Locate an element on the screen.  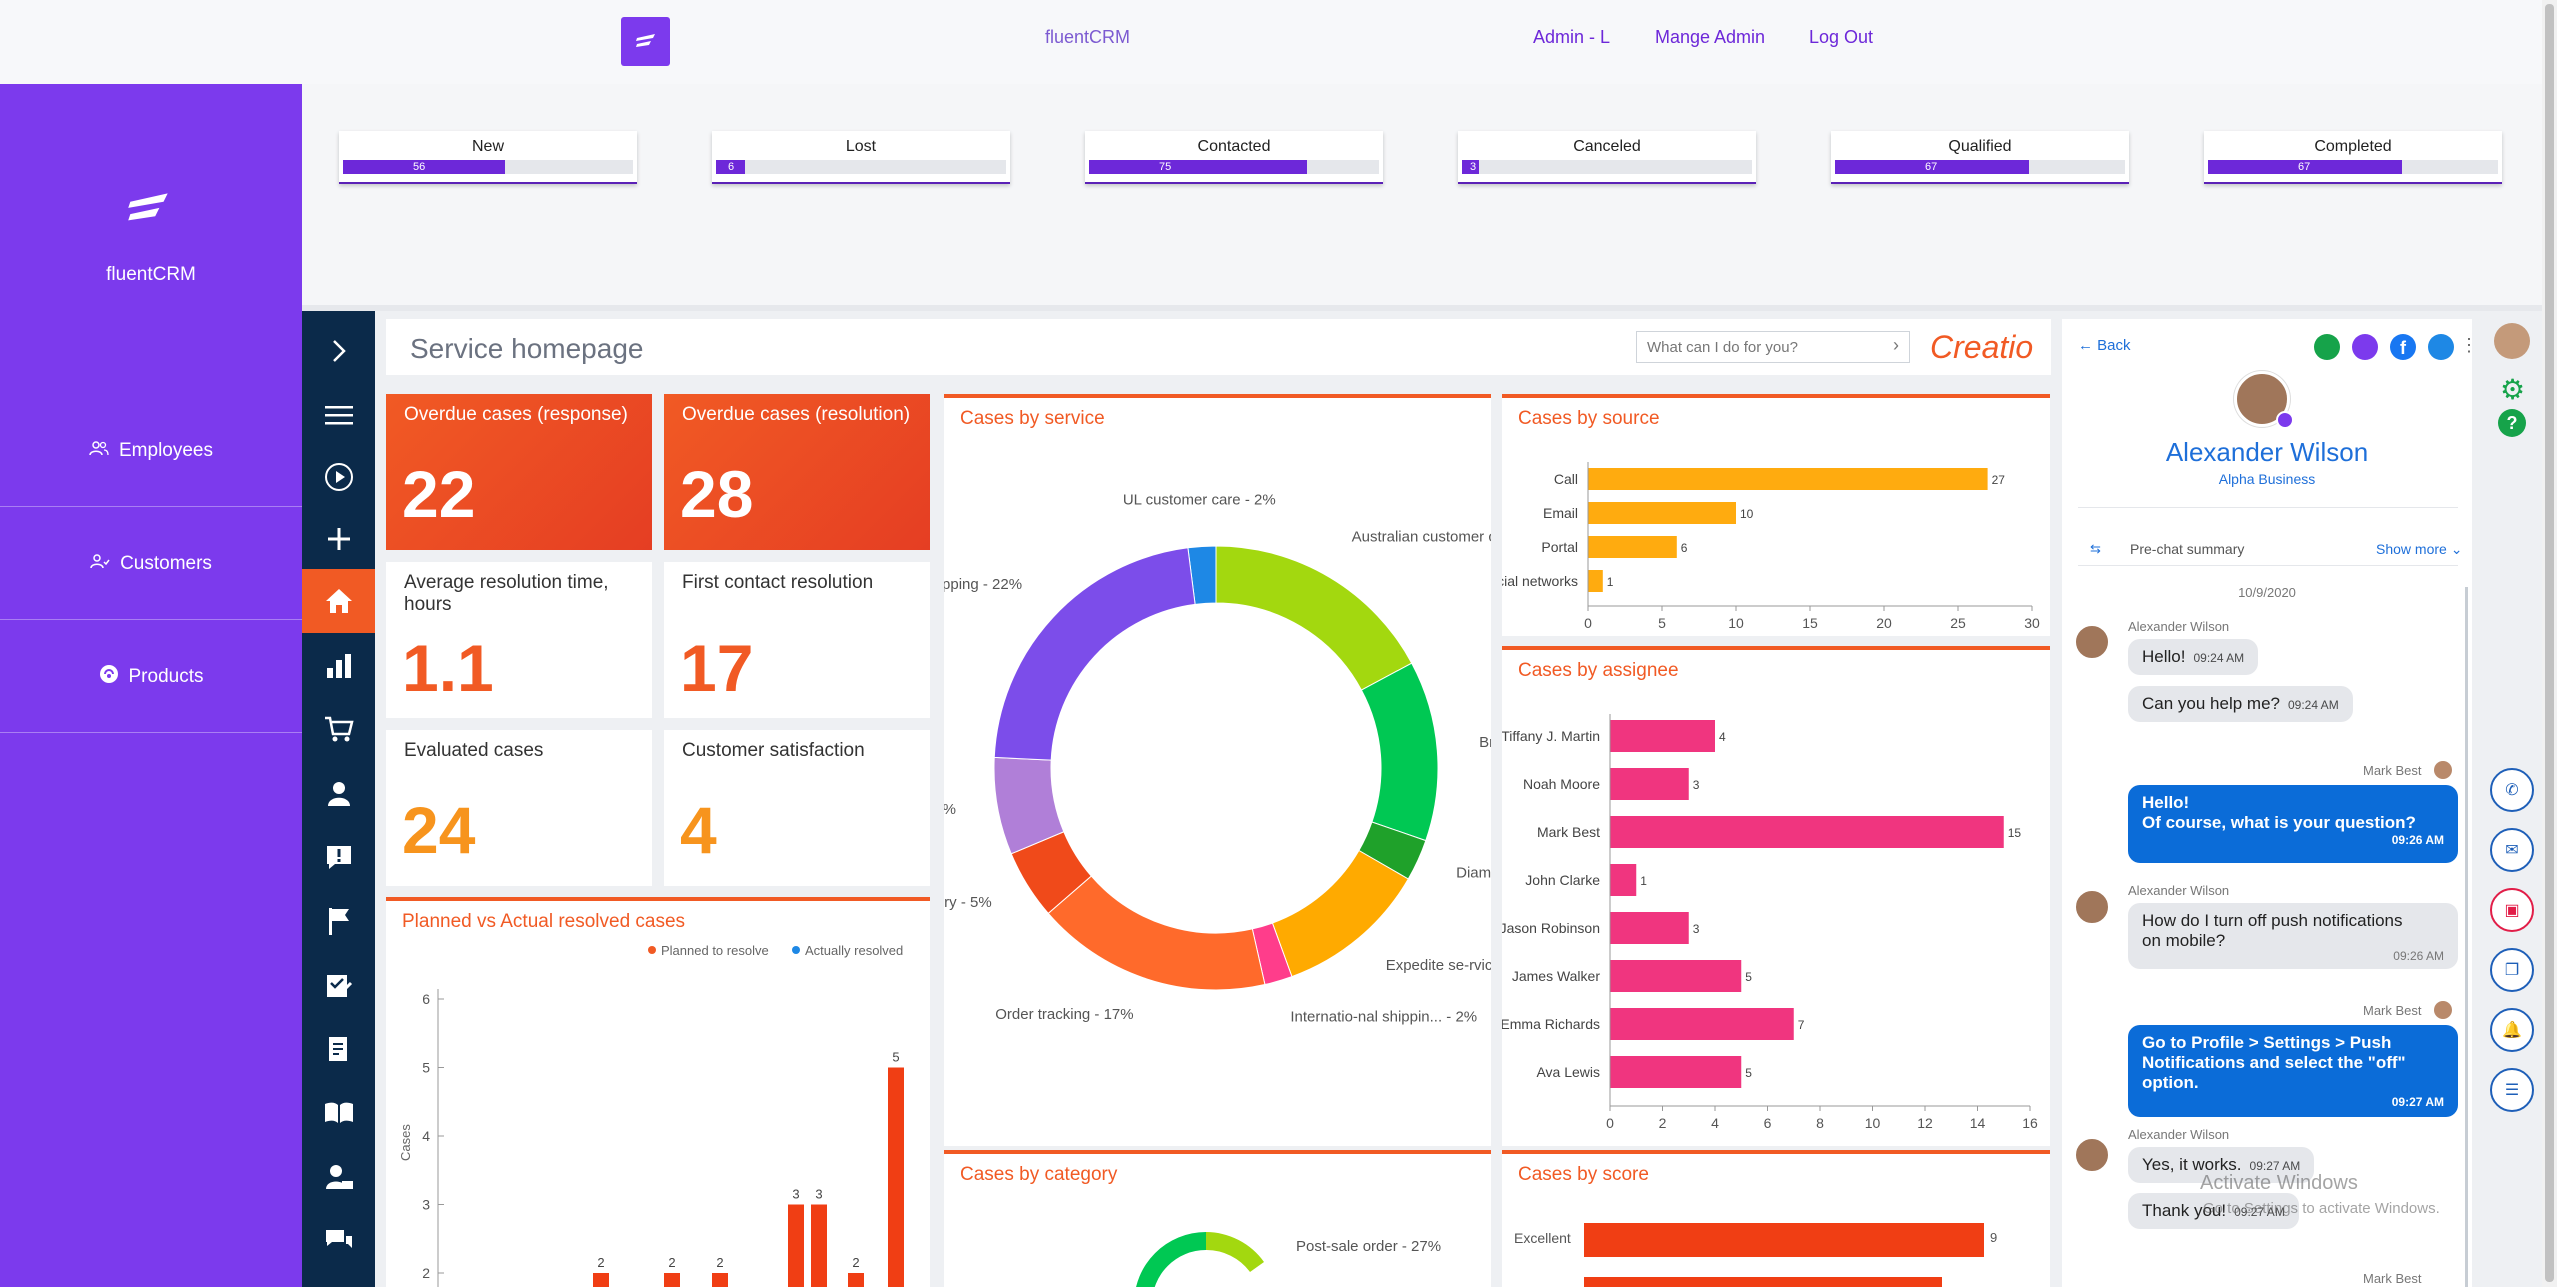
donut-label: UL customer care - 2% is located at coordinates (1199, 500).